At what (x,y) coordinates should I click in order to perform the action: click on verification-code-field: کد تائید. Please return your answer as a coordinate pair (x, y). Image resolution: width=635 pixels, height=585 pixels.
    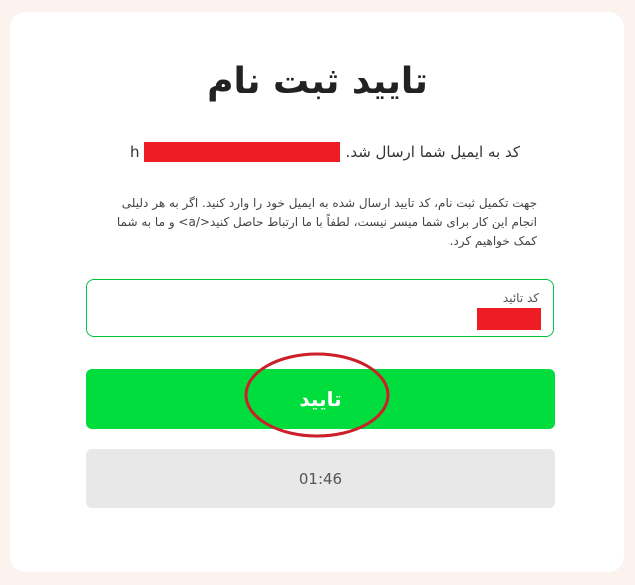
    Looking at the image, I should click on (320, 308).